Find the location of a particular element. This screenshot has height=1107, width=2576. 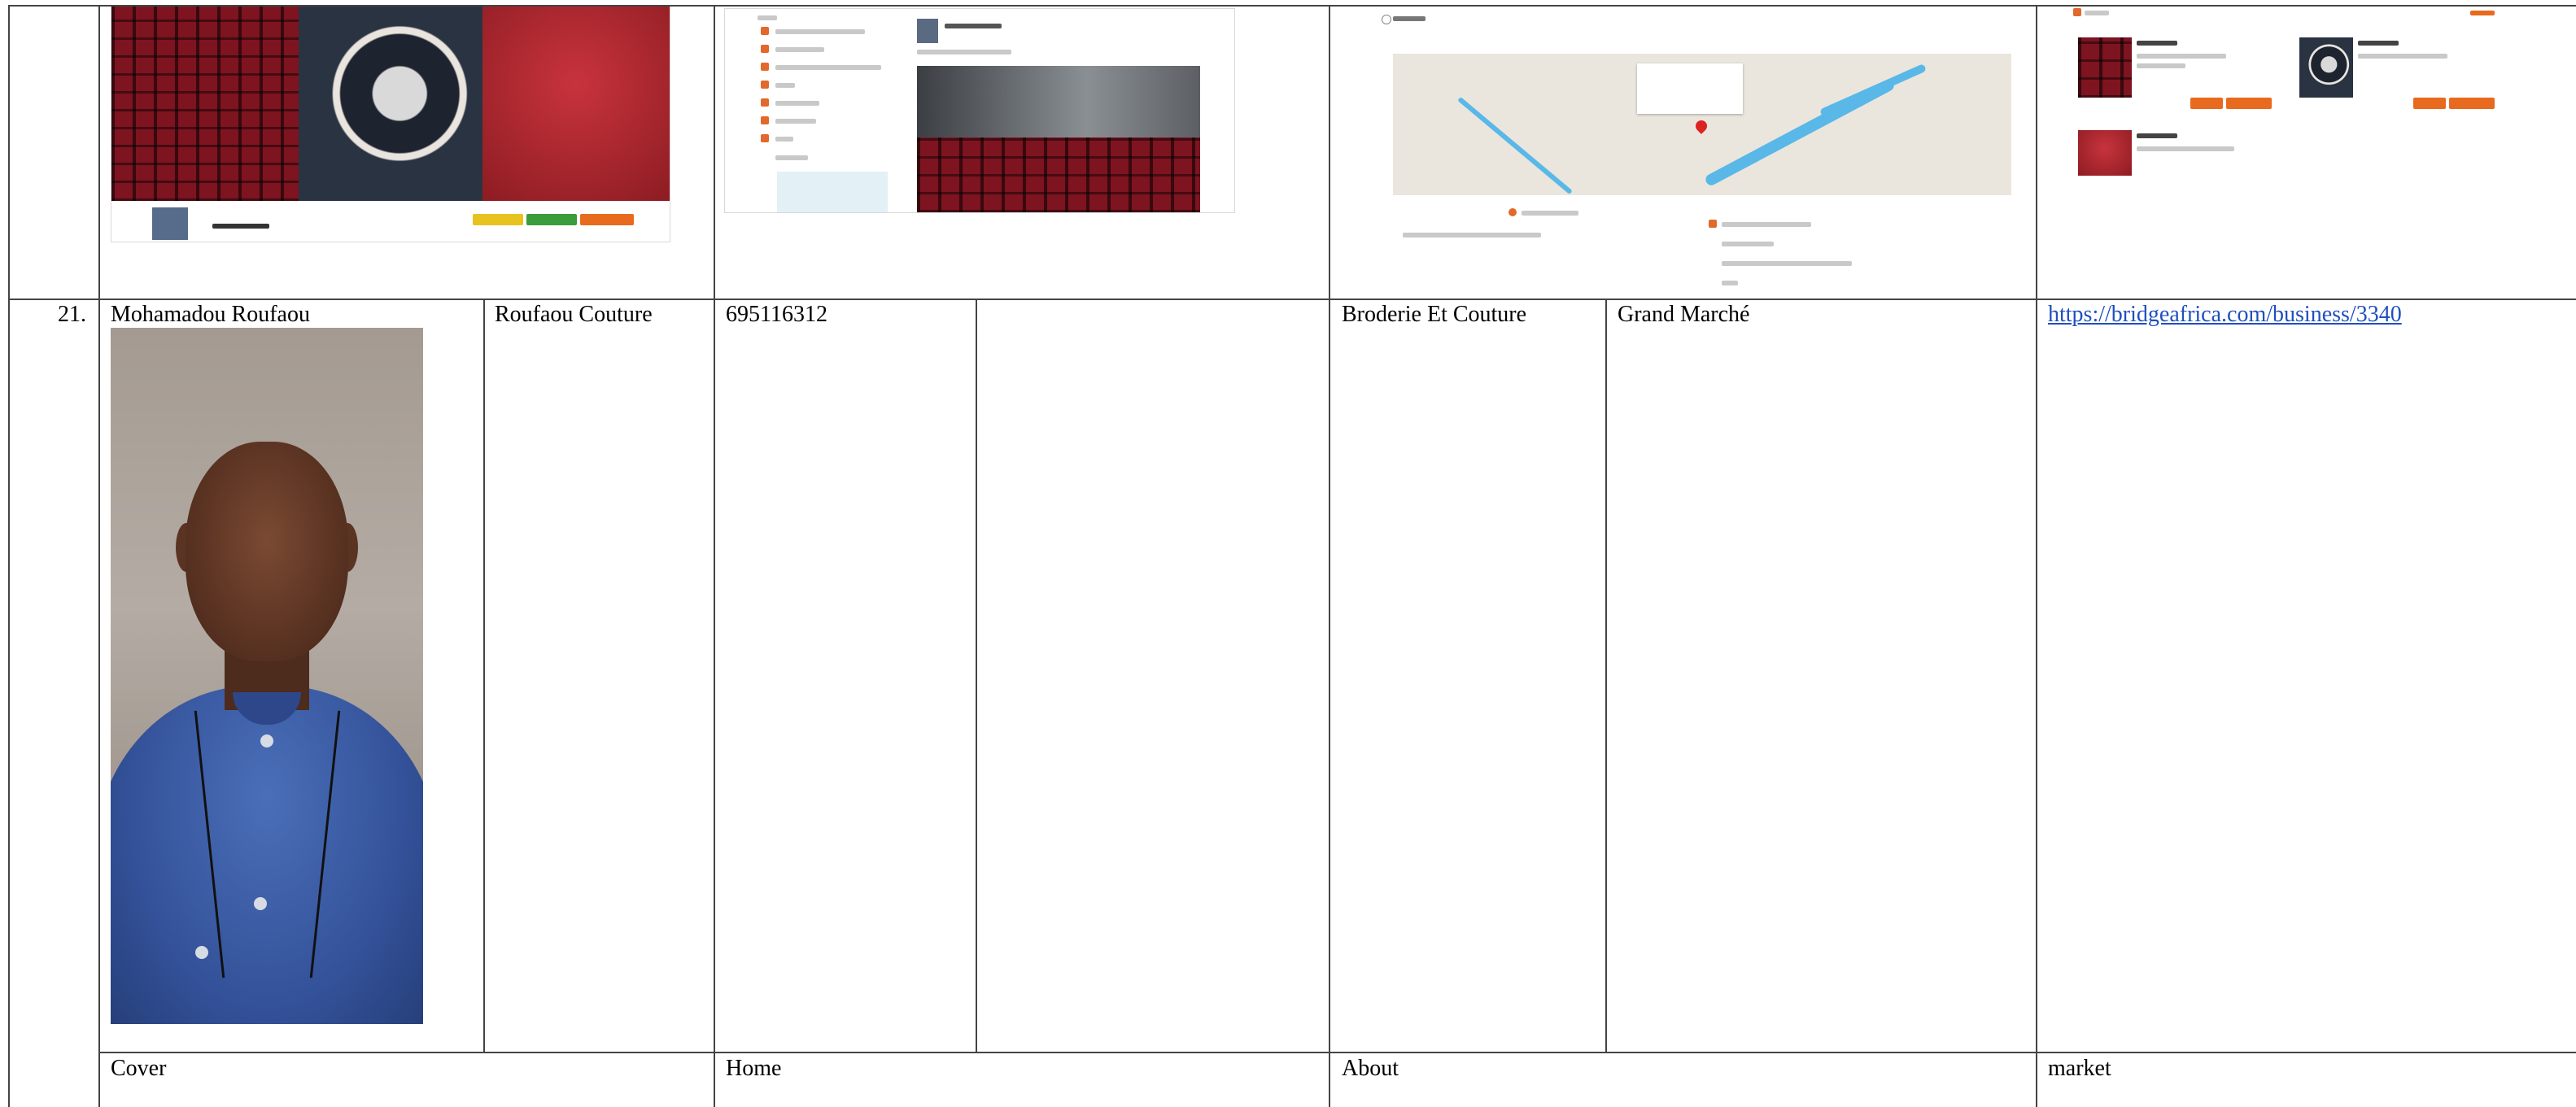

market-header-icon is located at coordinates (2077, 12).